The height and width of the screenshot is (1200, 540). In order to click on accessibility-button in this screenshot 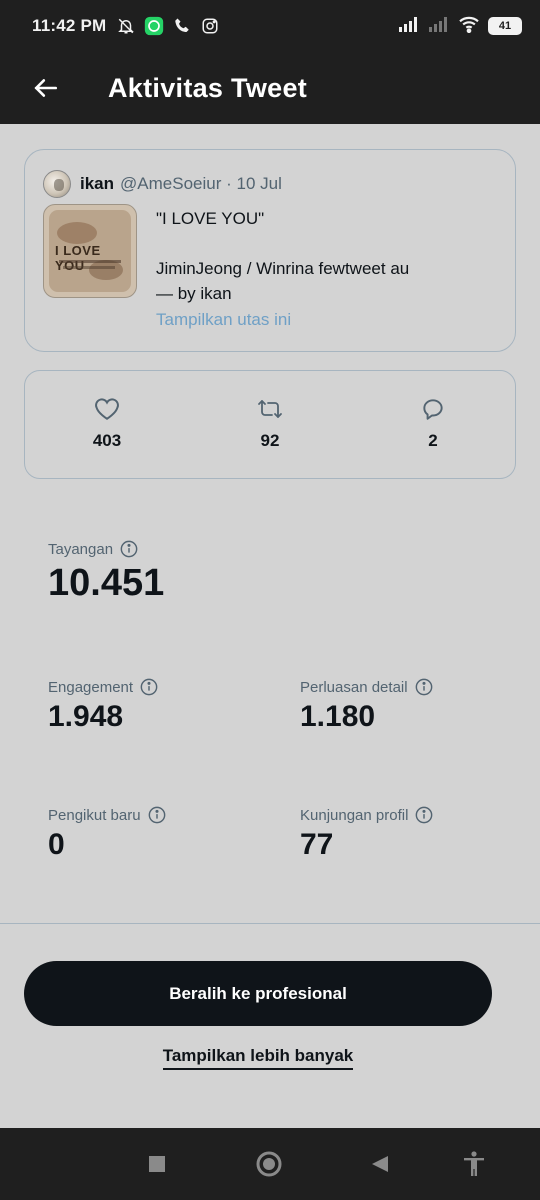, I will do `click(474, 1164)`.